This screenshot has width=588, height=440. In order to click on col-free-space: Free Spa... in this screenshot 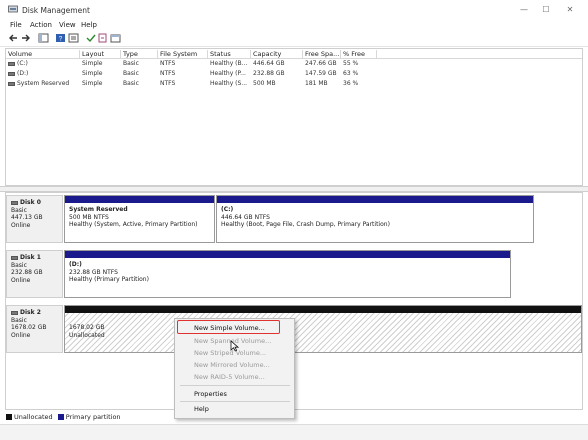, I will do `click(322, 54)`.